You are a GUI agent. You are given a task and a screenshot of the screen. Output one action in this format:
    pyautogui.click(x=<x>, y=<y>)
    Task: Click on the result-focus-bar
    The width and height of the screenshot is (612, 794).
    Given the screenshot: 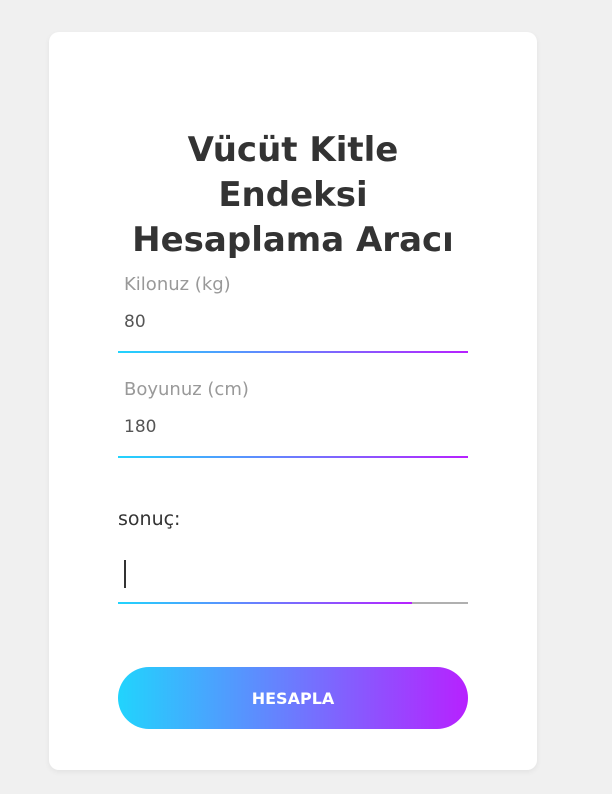 What is the action you would take?
    pyautogui.click(x=265, y=603)
    